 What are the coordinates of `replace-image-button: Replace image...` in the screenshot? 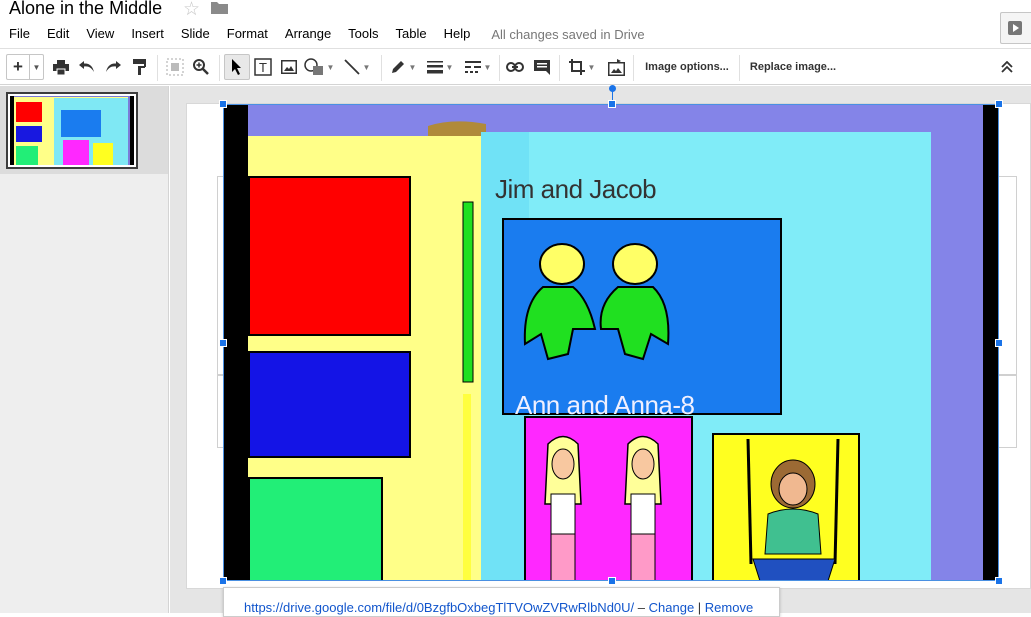 It's located at (793, 67).